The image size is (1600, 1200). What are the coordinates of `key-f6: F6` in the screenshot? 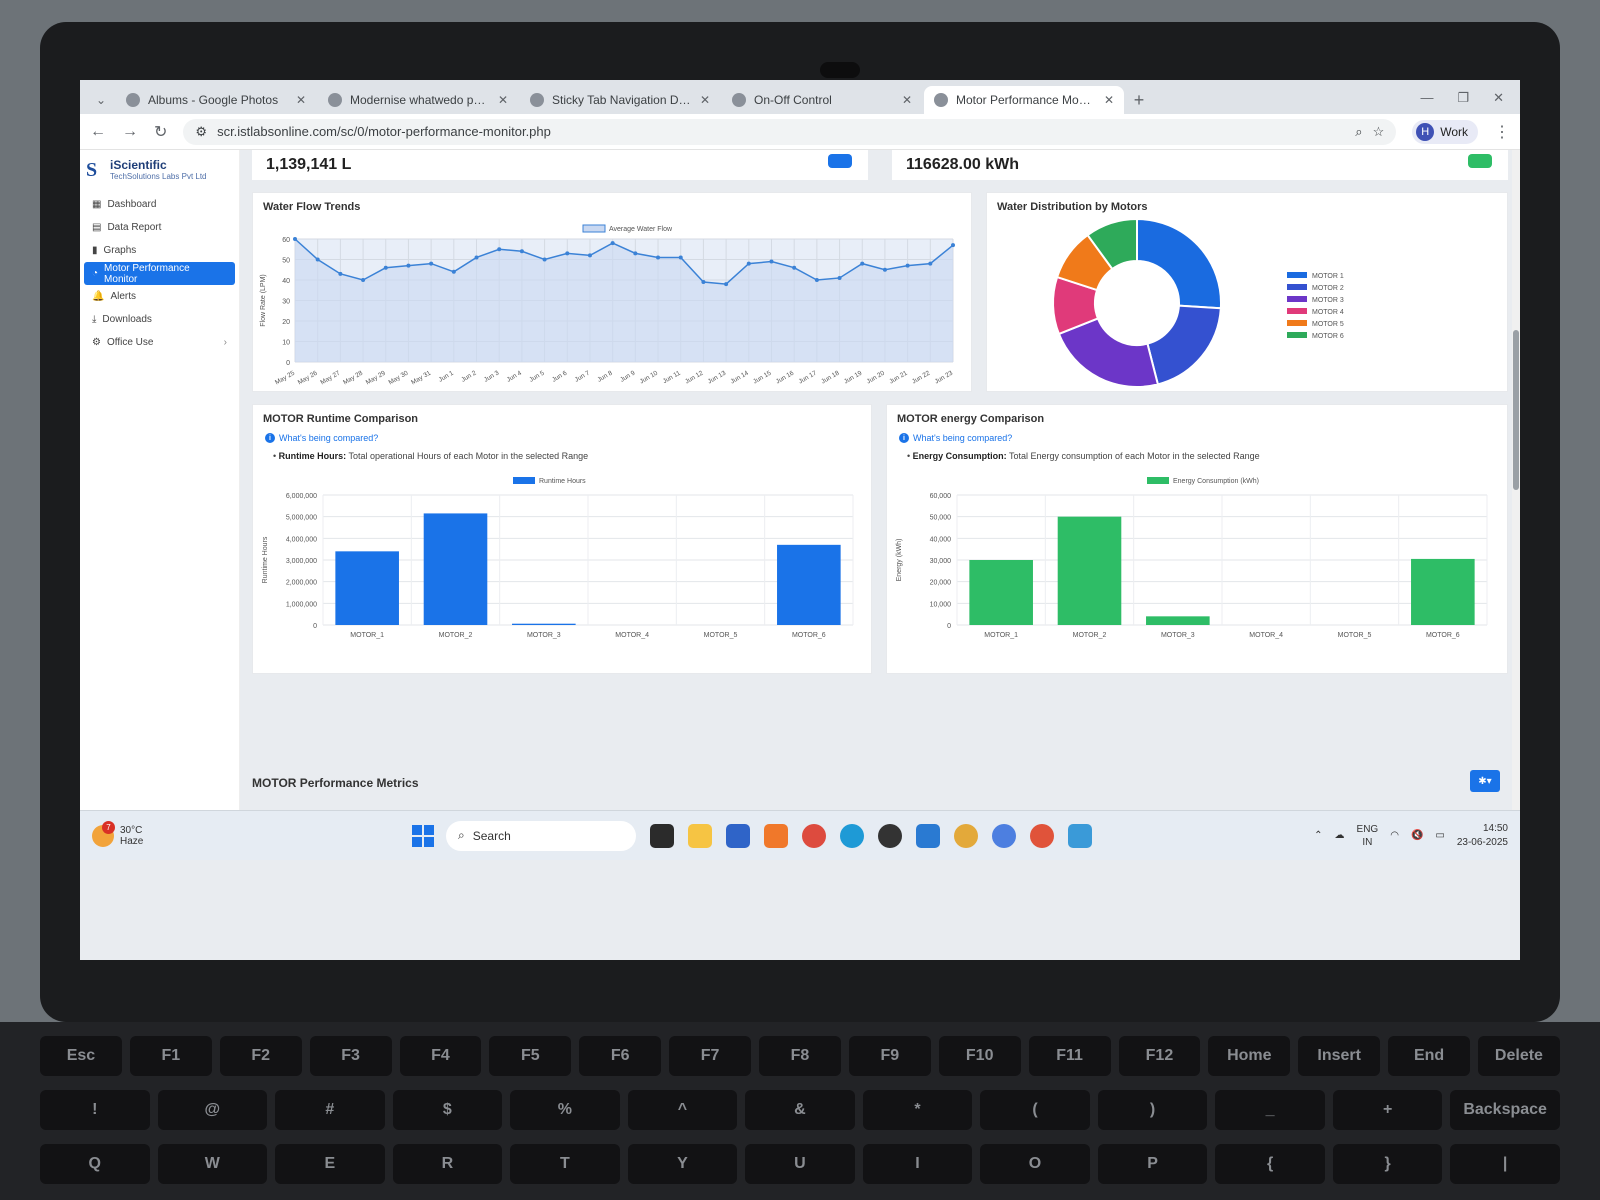 It's located at (620, 1056).